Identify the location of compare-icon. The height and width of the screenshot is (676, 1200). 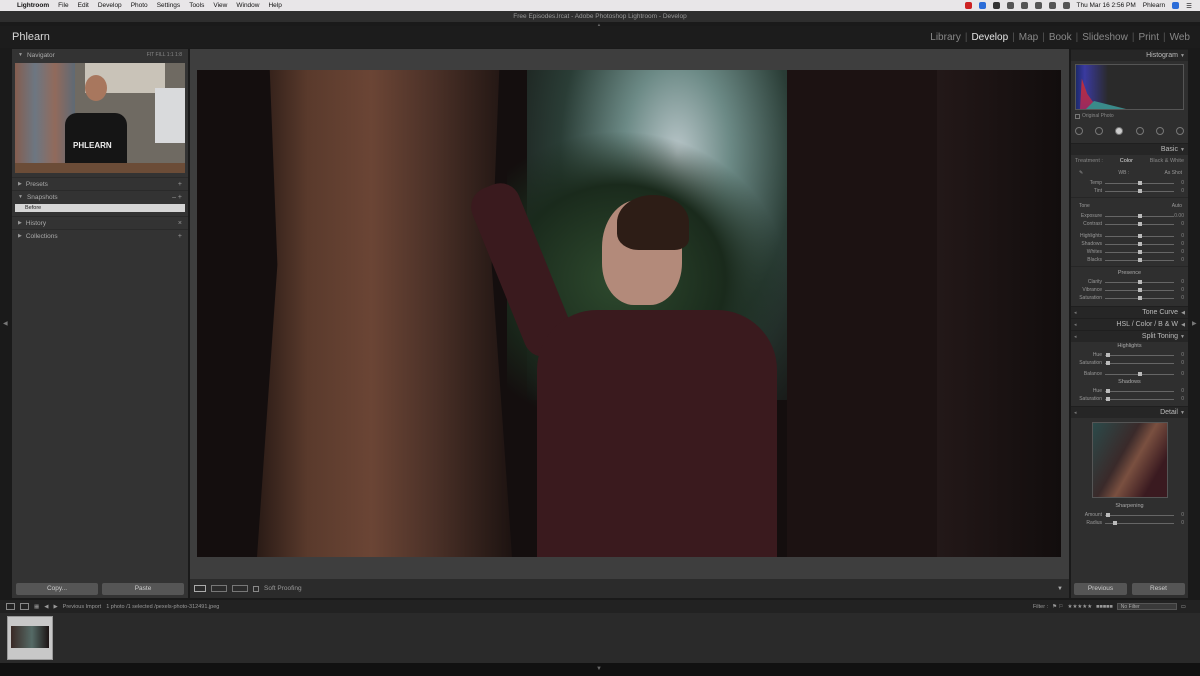
(240, 588).